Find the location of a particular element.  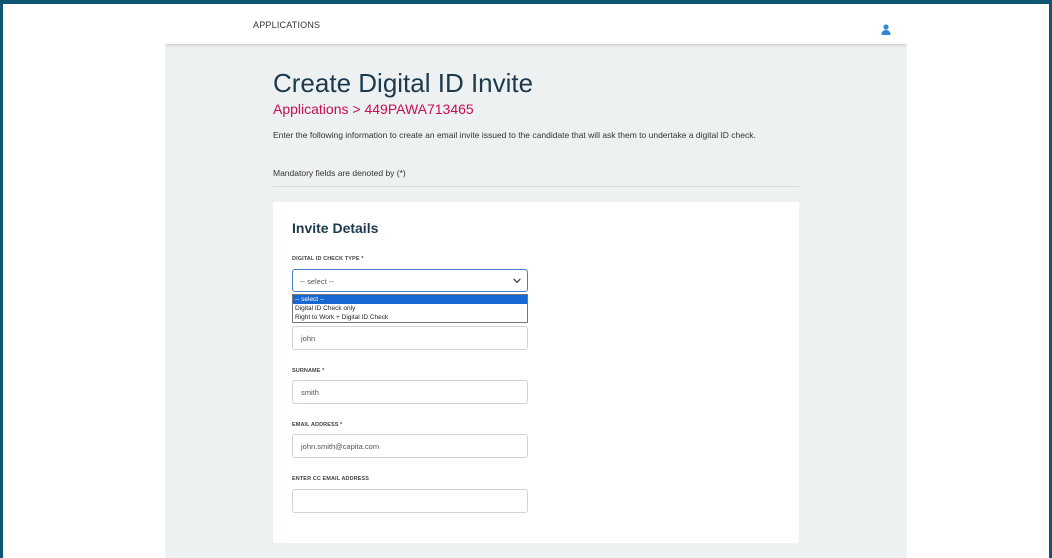

breadcrumb-link-applications: Applications is located at coordinates (311, 109).